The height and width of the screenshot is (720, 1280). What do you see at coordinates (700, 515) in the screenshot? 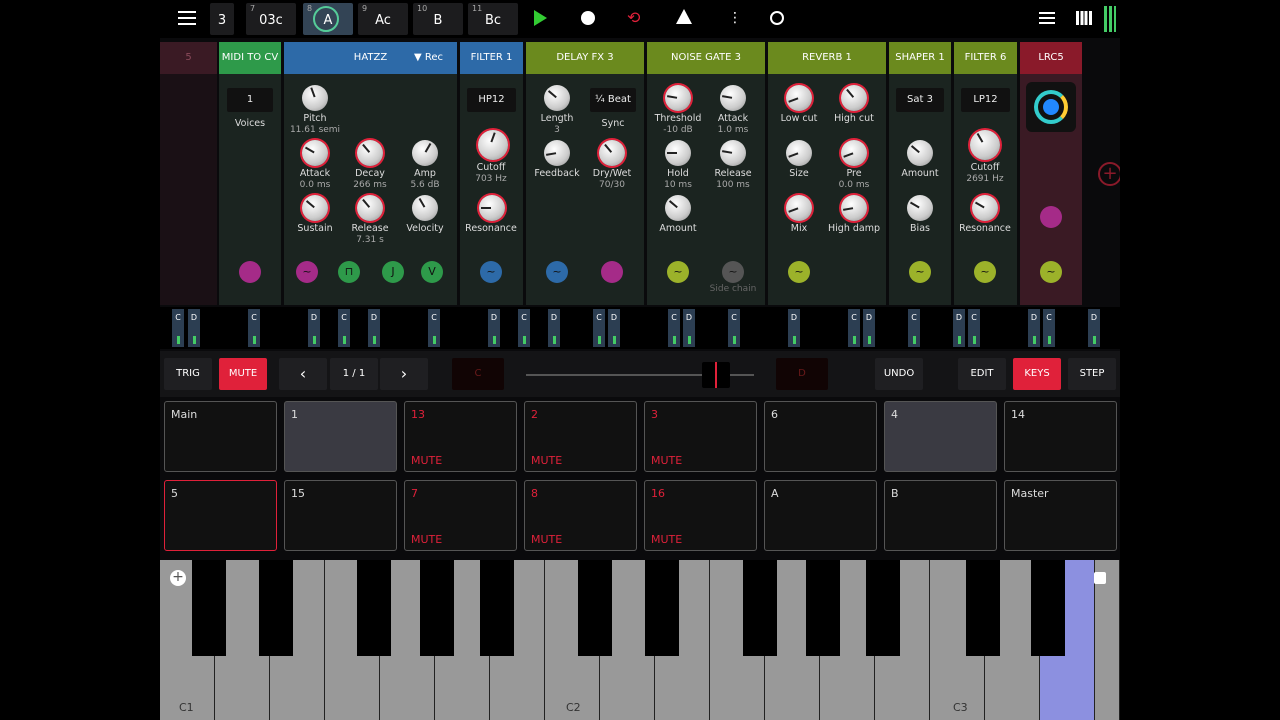
I see `pad-16: 16 MUTE` at bounding box center [700, 515].